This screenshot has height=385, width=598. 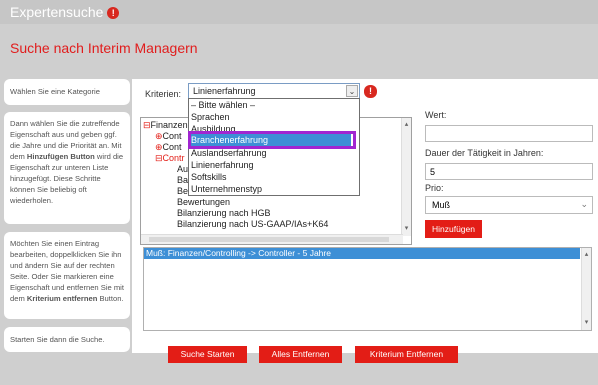 I want to click on prio-select: Muß ⌄, so click(x=509, y=205).